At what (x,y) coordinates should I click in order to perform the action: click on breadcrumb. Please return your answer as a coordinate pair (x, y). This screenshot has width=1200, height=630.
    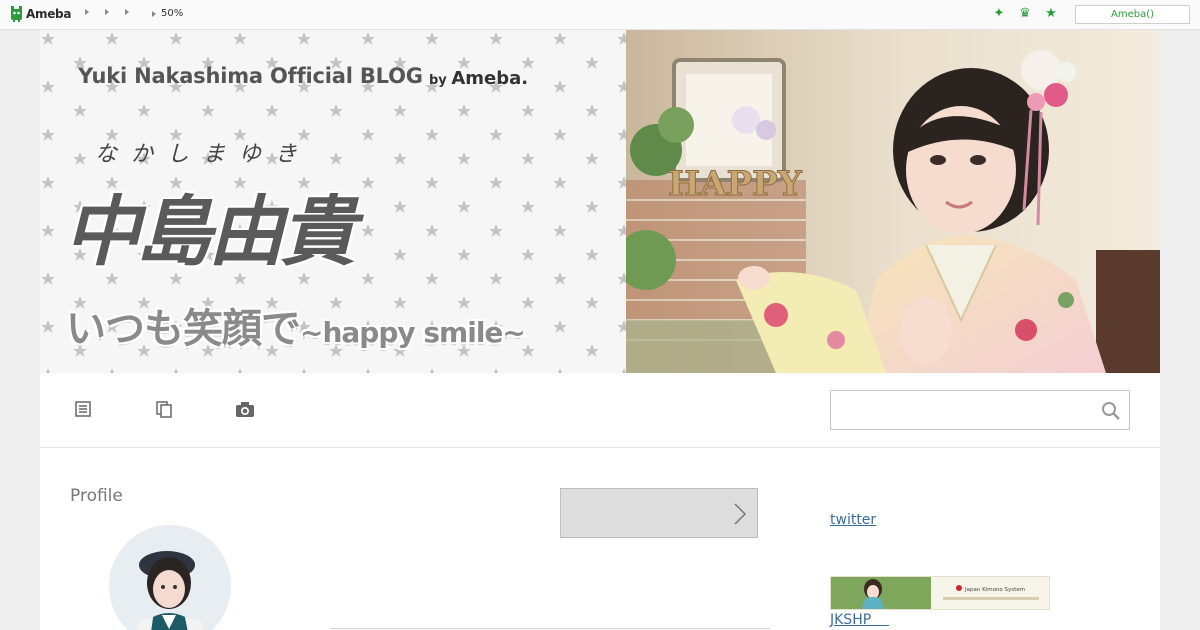
    Looking at the image, I should click on (115, 12).